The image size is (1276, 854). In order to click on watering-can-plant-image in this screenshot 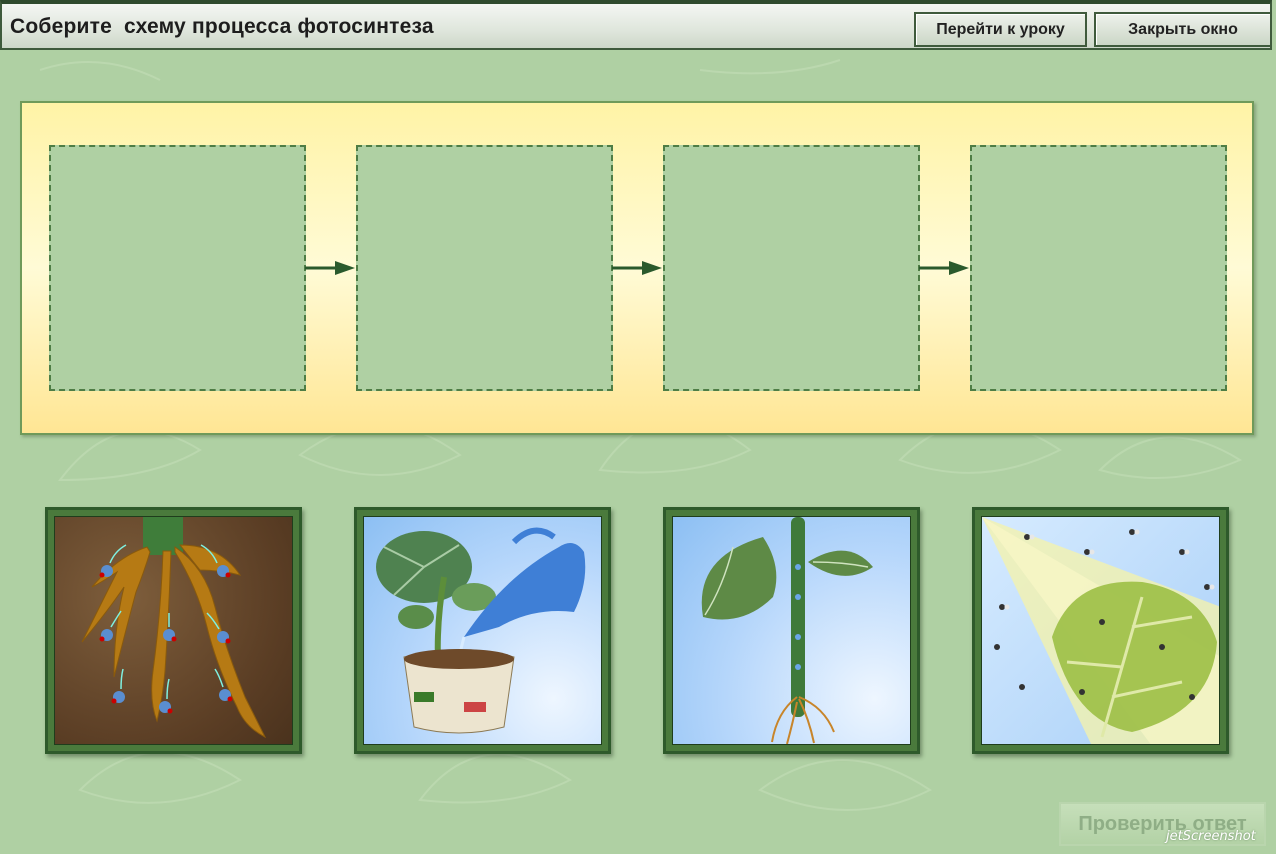, I will do `click(481, 630)`.